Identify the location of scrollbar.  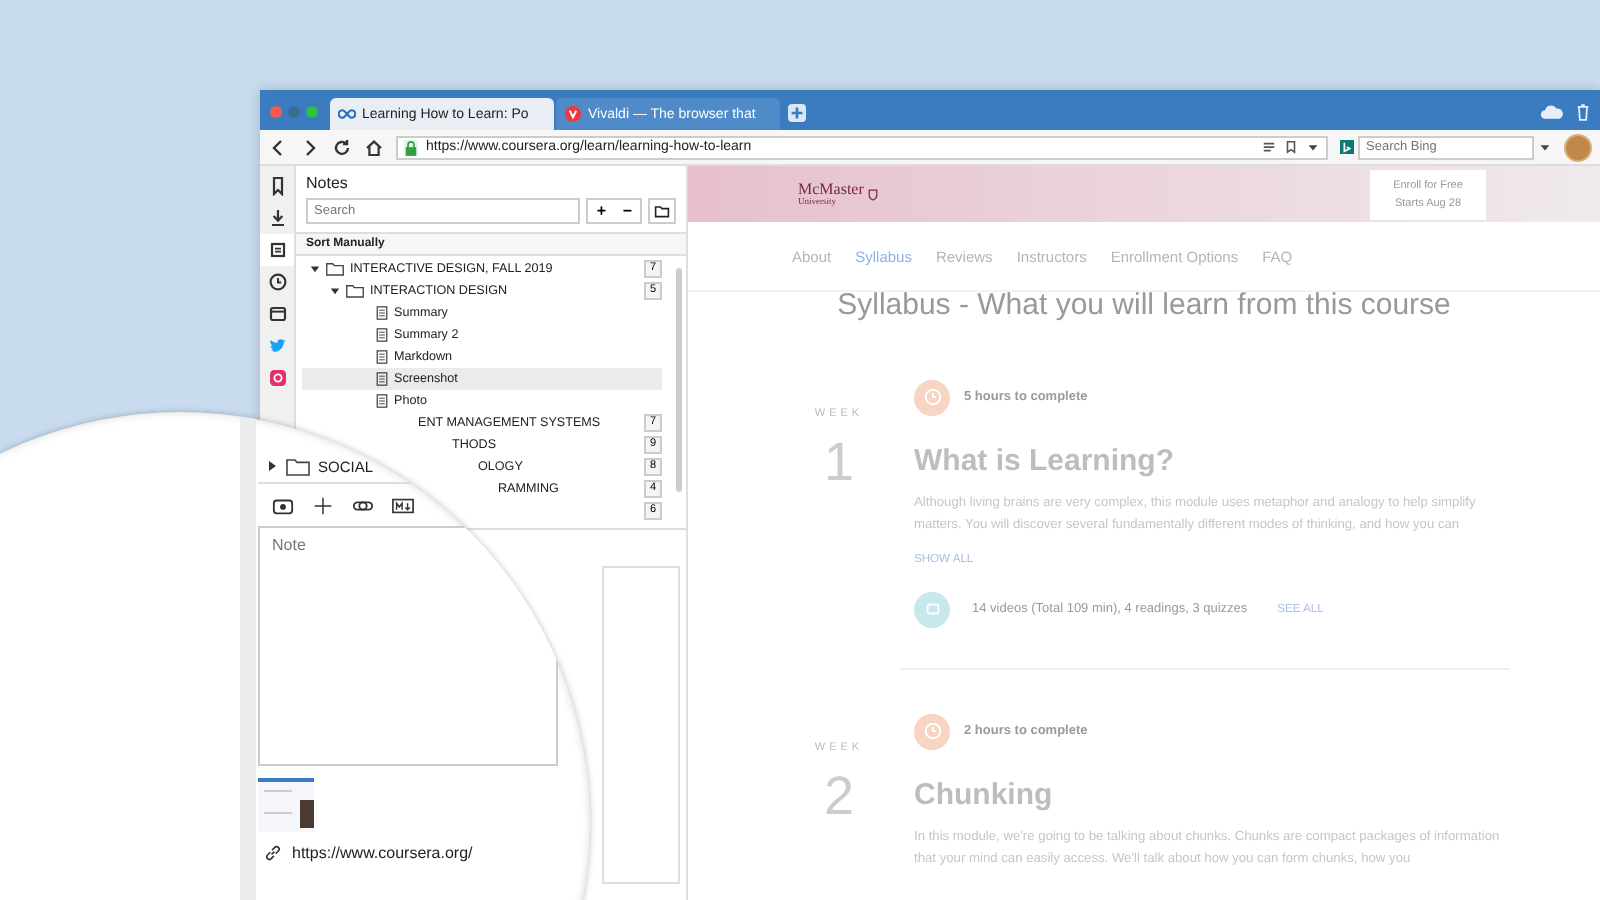
(679, 380).